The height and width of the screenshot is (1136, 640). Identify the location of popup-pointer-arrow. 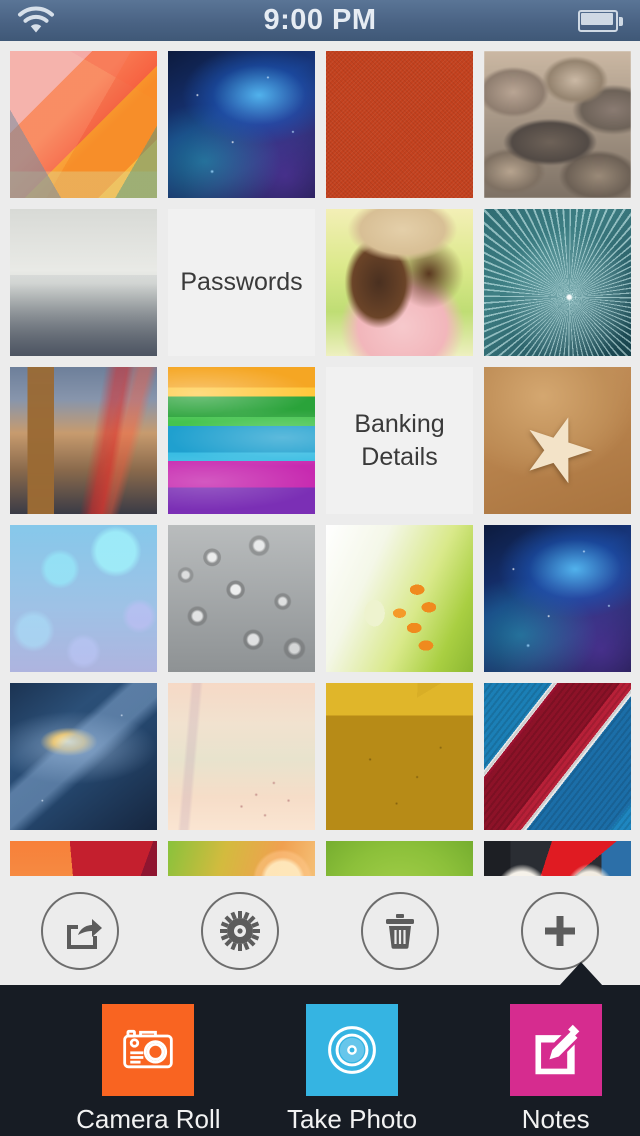
(581, 974).